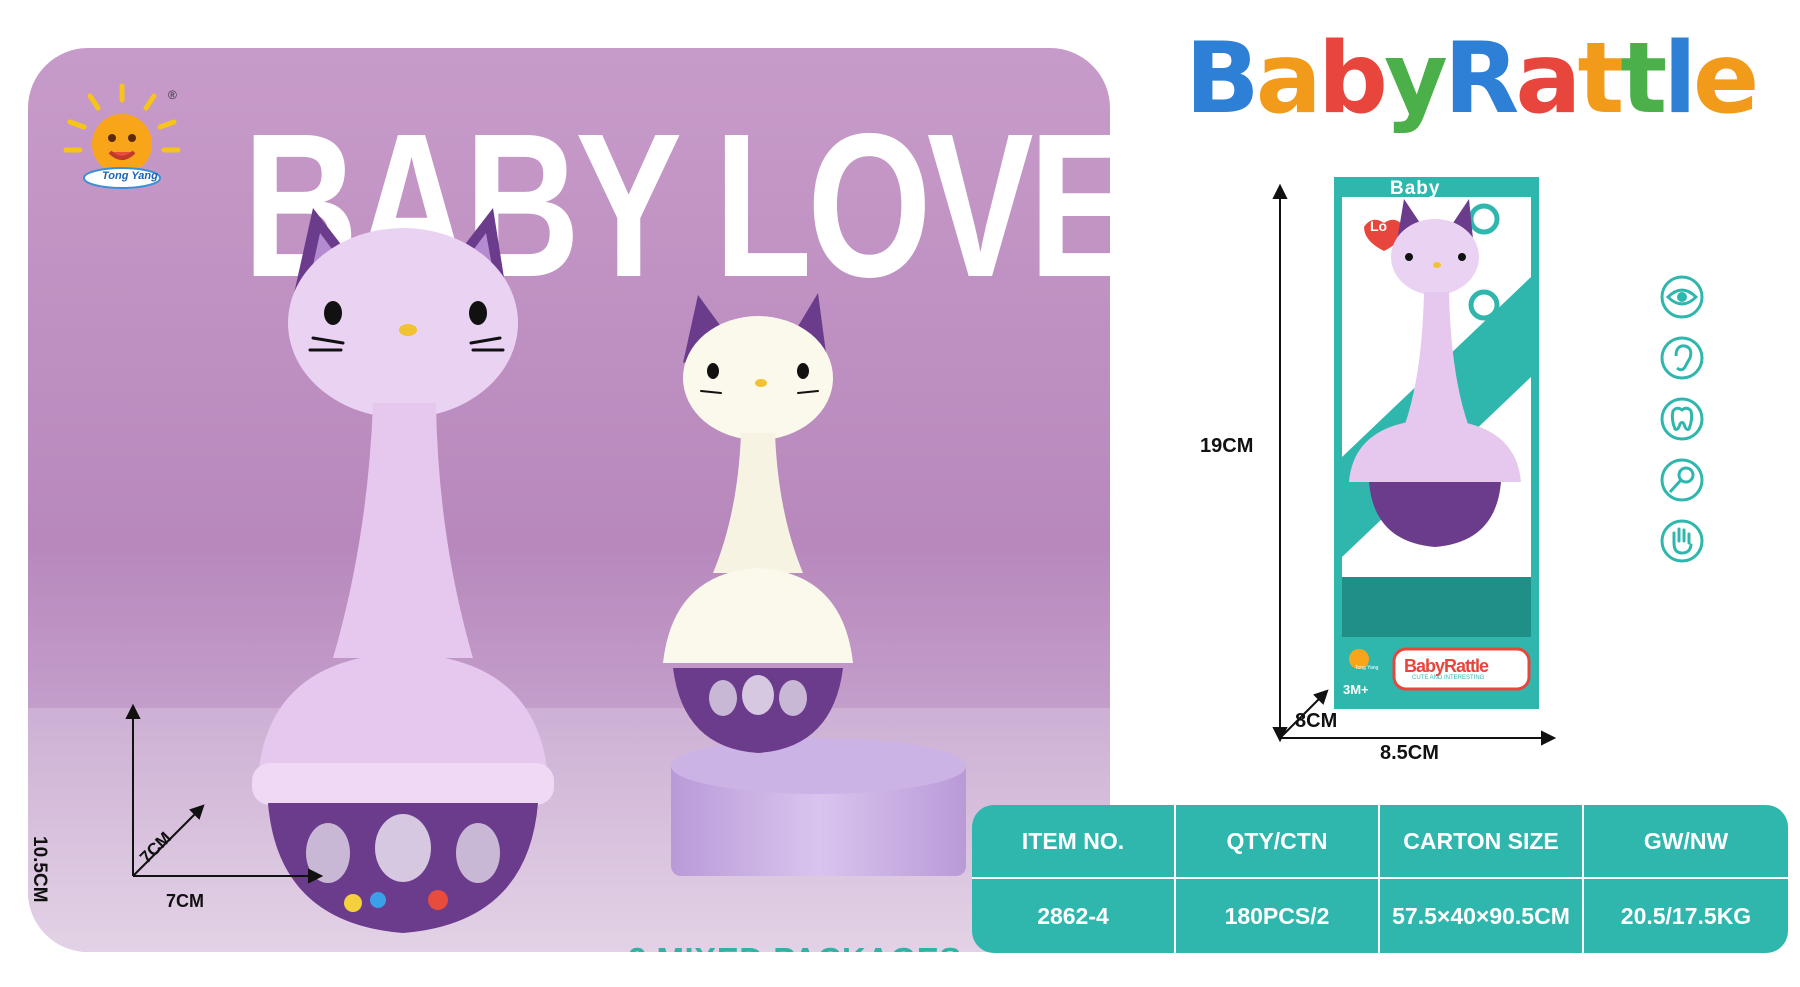 Image resolution: width=1800 pixels, height=987 pixels. What do you see at coordinates (1725, 79) in the screenshot?
I see `brand-title-letter: e` at bounding box center [1725, 79].